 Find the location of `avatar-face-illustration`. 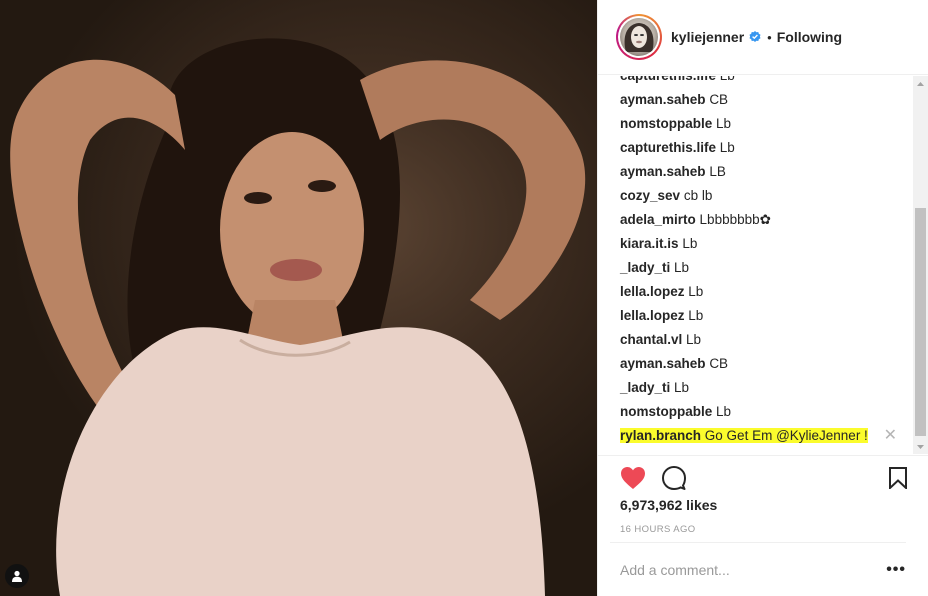

avatar-face-illustration is located at coordinates (639, 37).